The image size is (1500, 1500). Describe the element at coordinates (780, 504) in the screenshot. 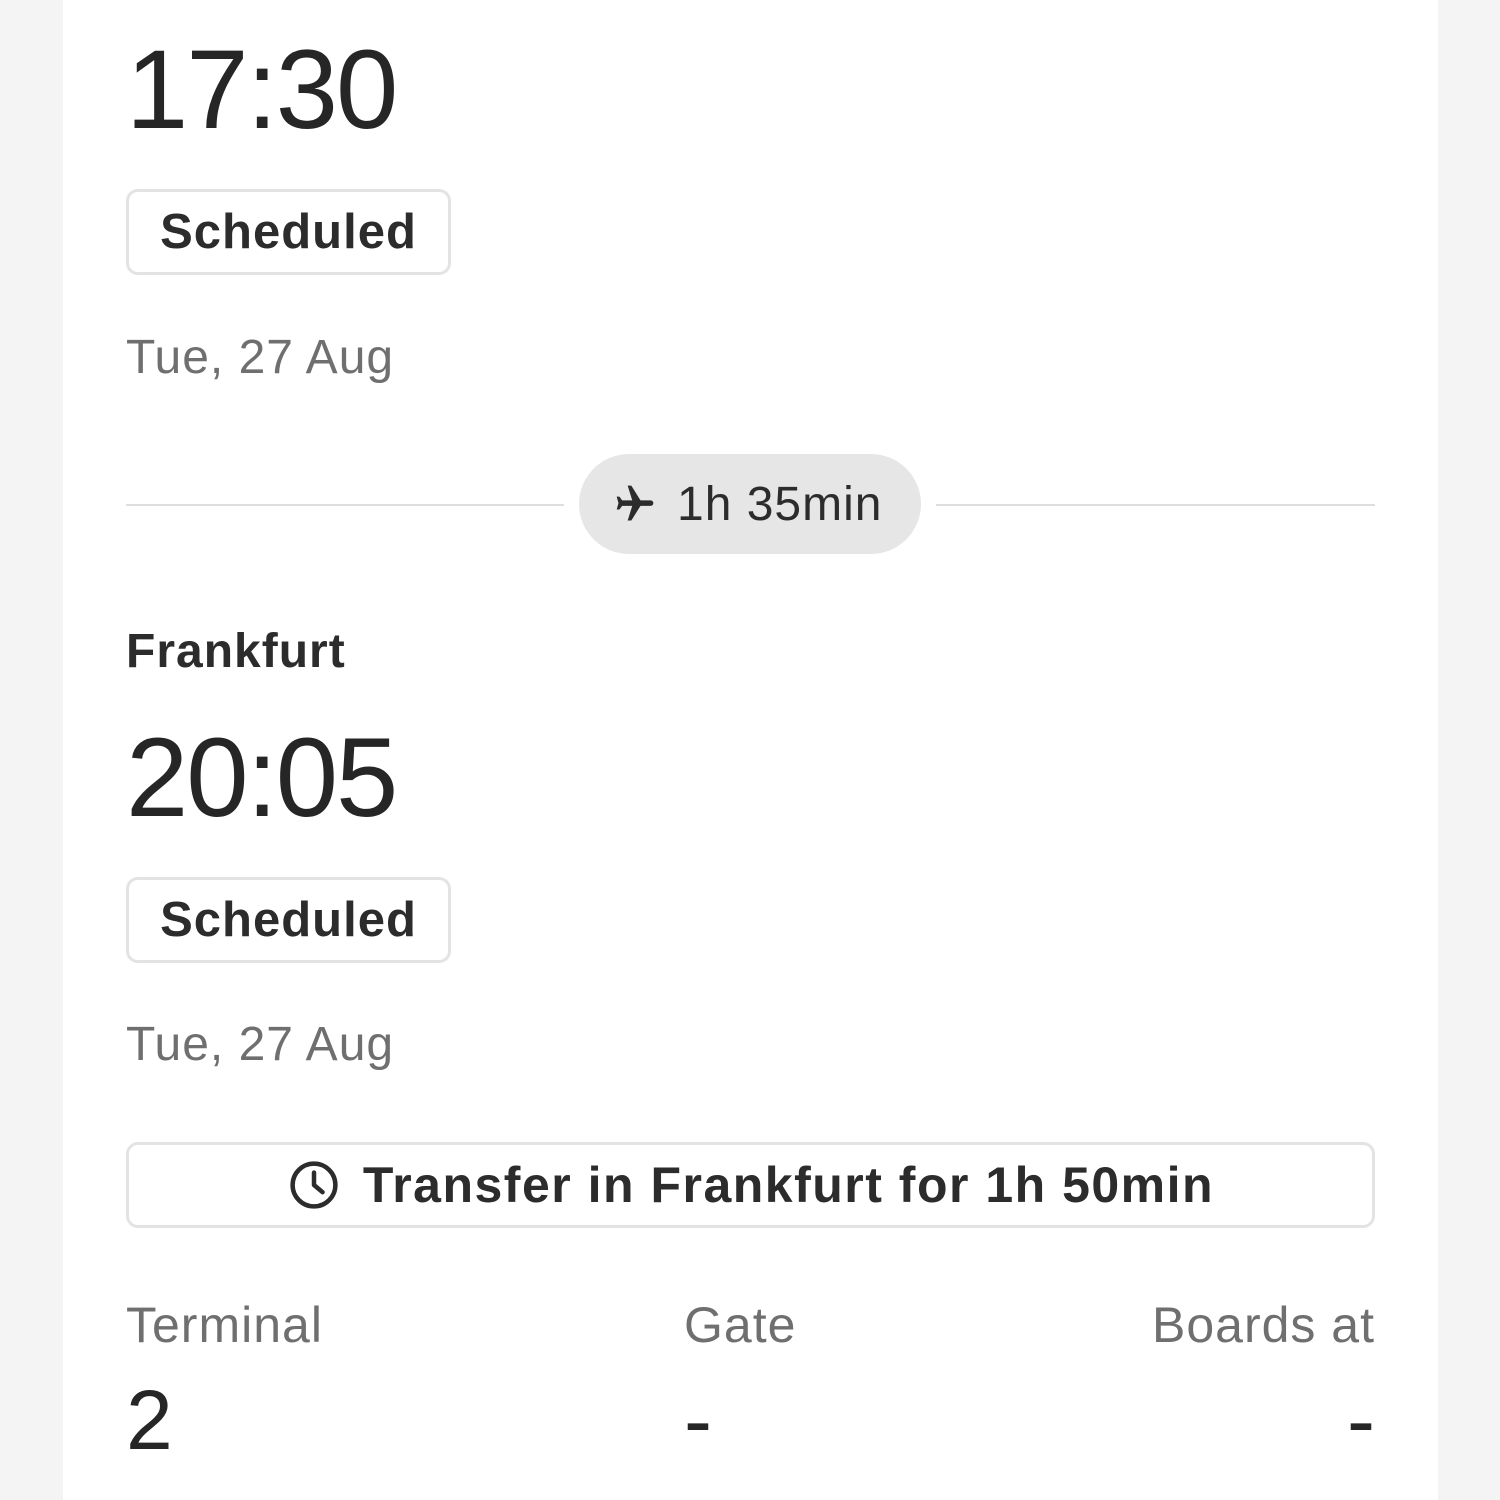

I see `flight-duration-text: 1h 35min` at that location.